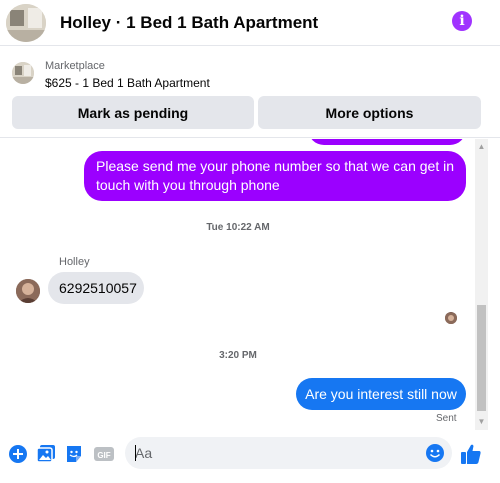 This screenshot has height=483, width=500. Describe the element at coordinates (275, 453) in the screenshot. I see `message-input` at that location.